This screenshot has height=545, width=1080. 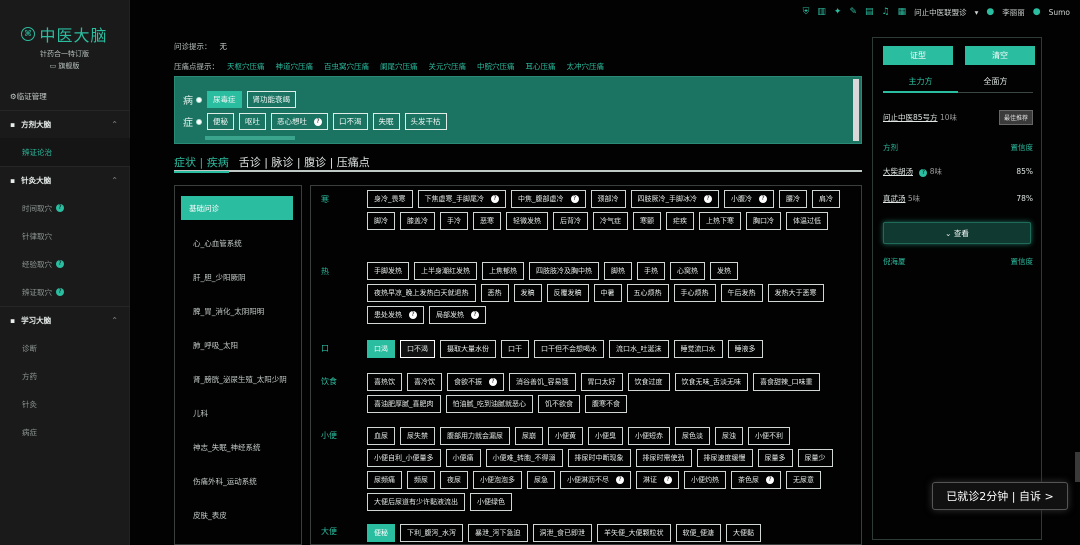 What do you see at coordinates (515, 349) in the screenshot?
I see `symptom-tag: 口干` at bounding box center [515, 349].